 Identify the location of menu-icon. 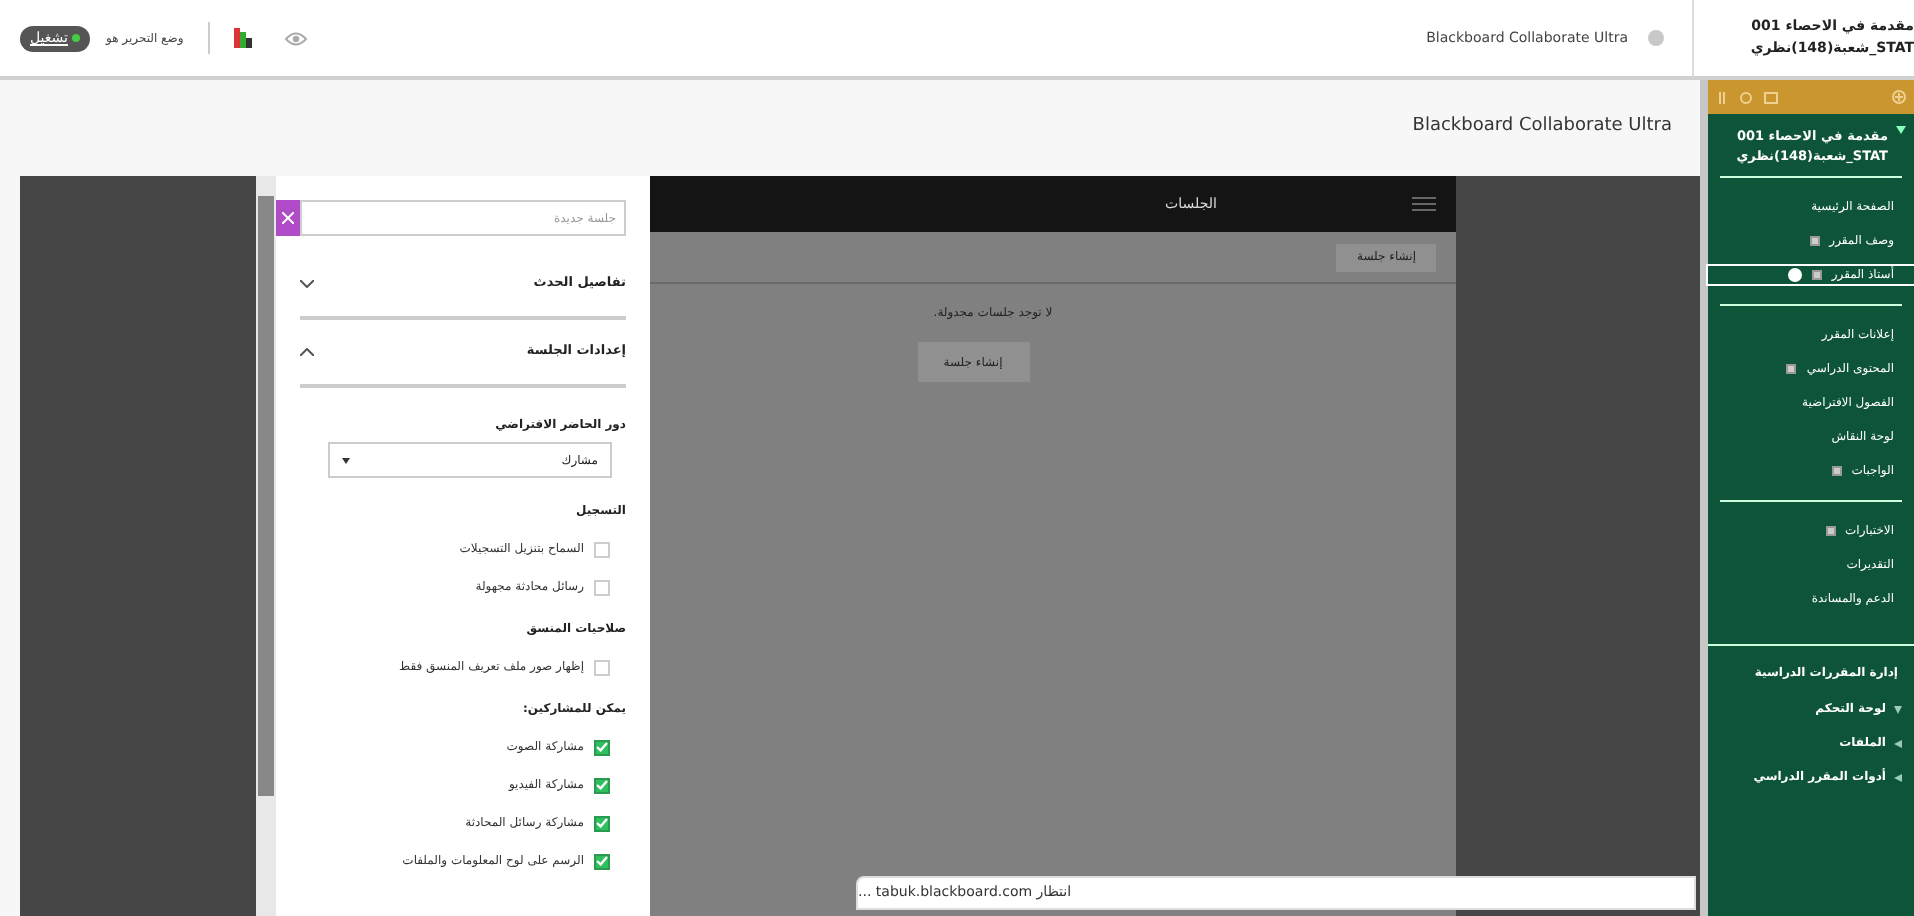
(1423, 204).